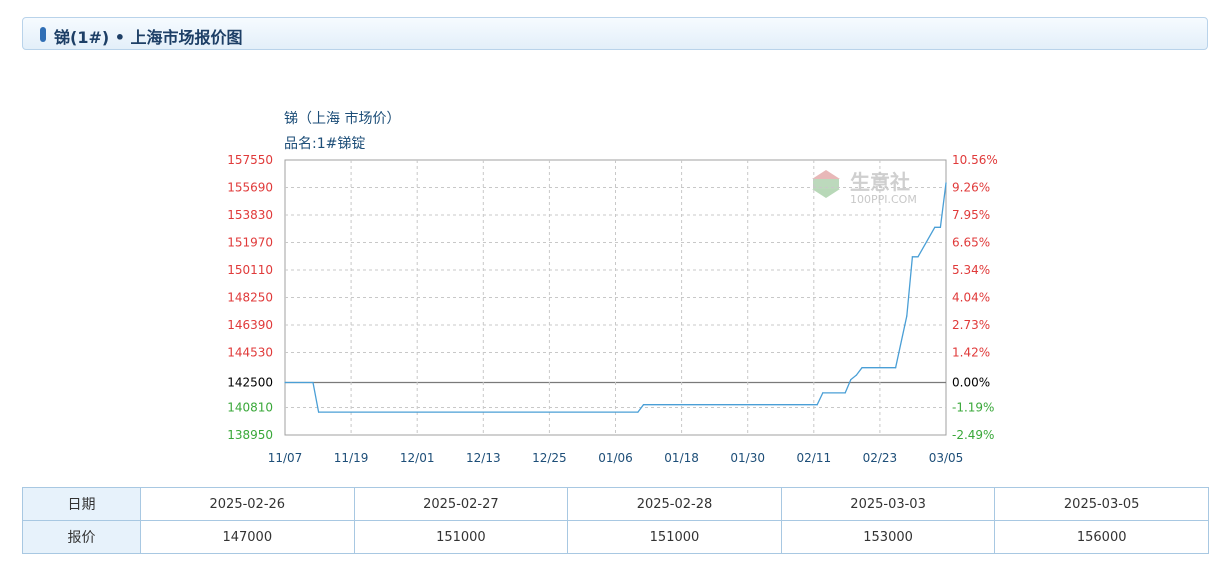 Image resolution: width=1222 pixels, height=561 pixels. I want to click on x-tick-label: 12/01, so click(417, 458).